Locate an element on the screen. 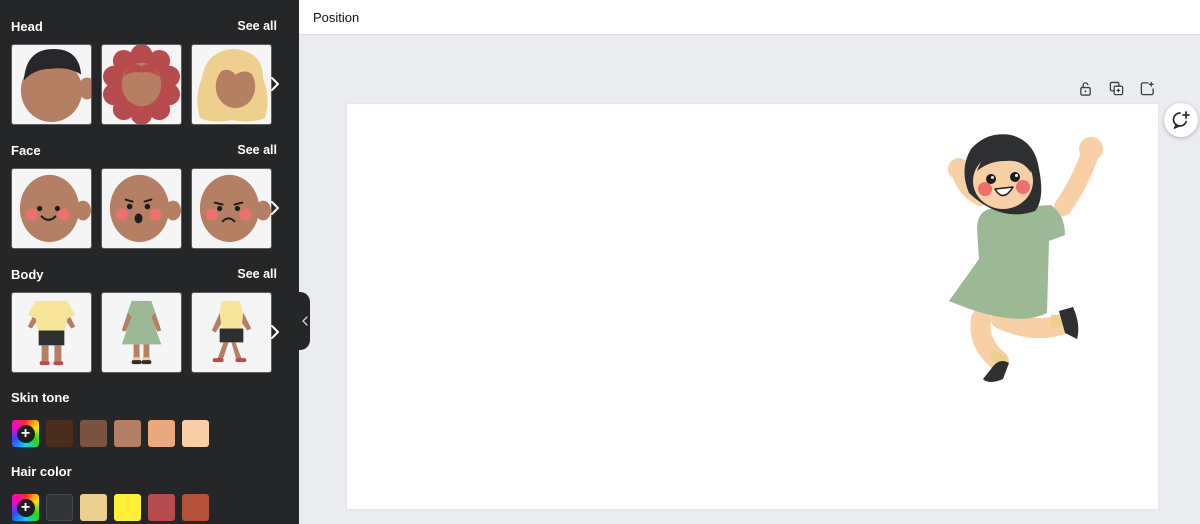 The width and height of the screenshot is (1200, 524). skin-tone-section-header: Skin tone is located at coordinates (144, 397).